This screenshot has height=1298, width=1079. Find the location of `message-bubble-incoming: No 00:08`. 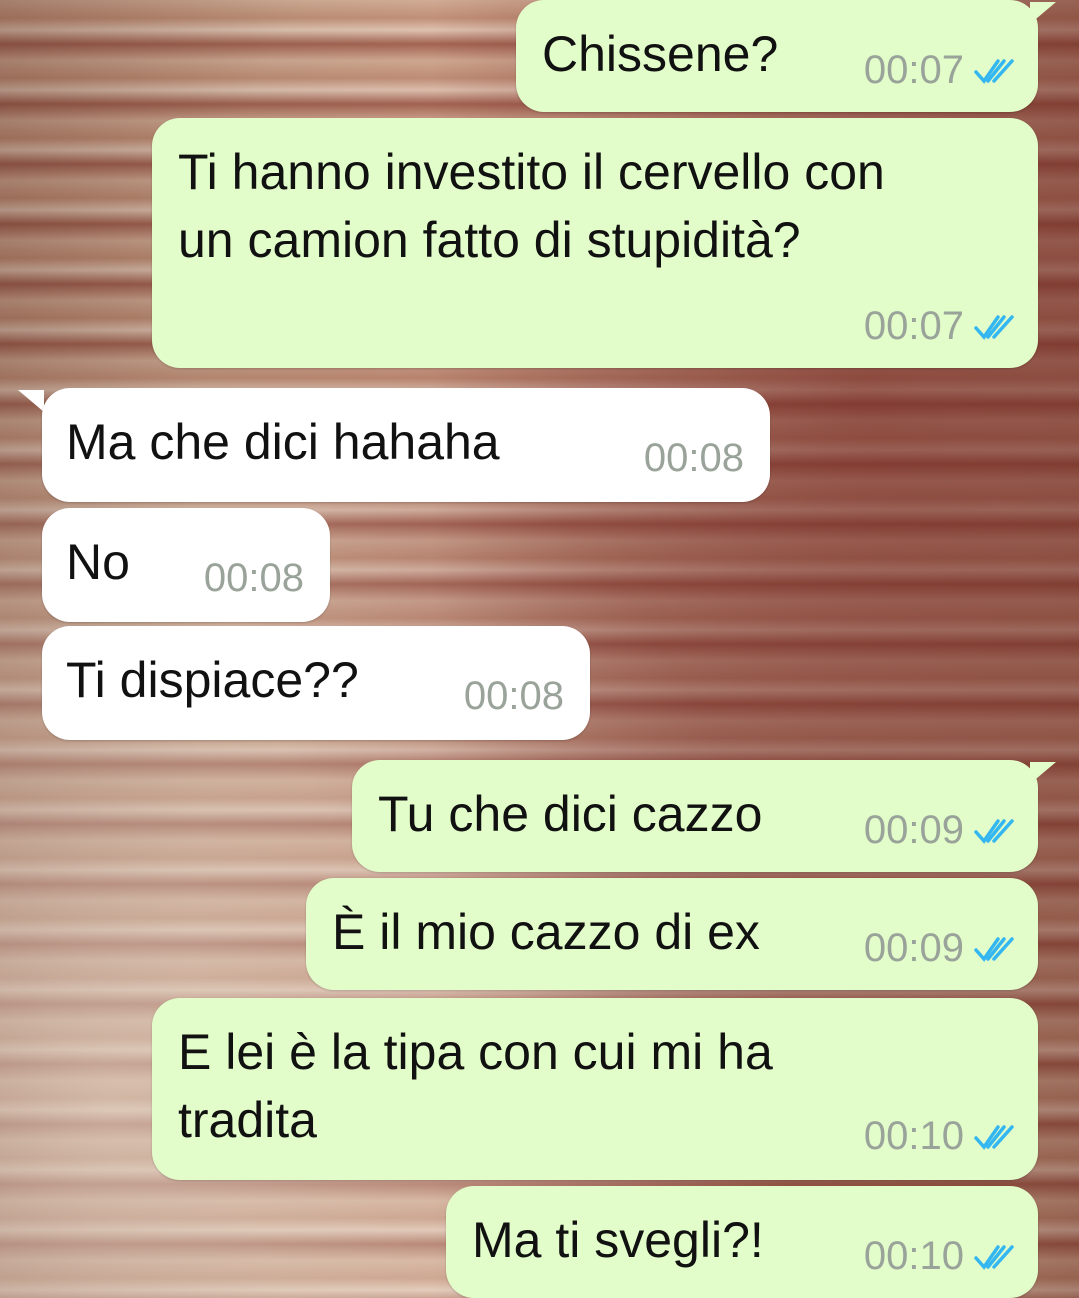

message-bubble-incoming: No 00:08 is located at coordinates (186, 565).